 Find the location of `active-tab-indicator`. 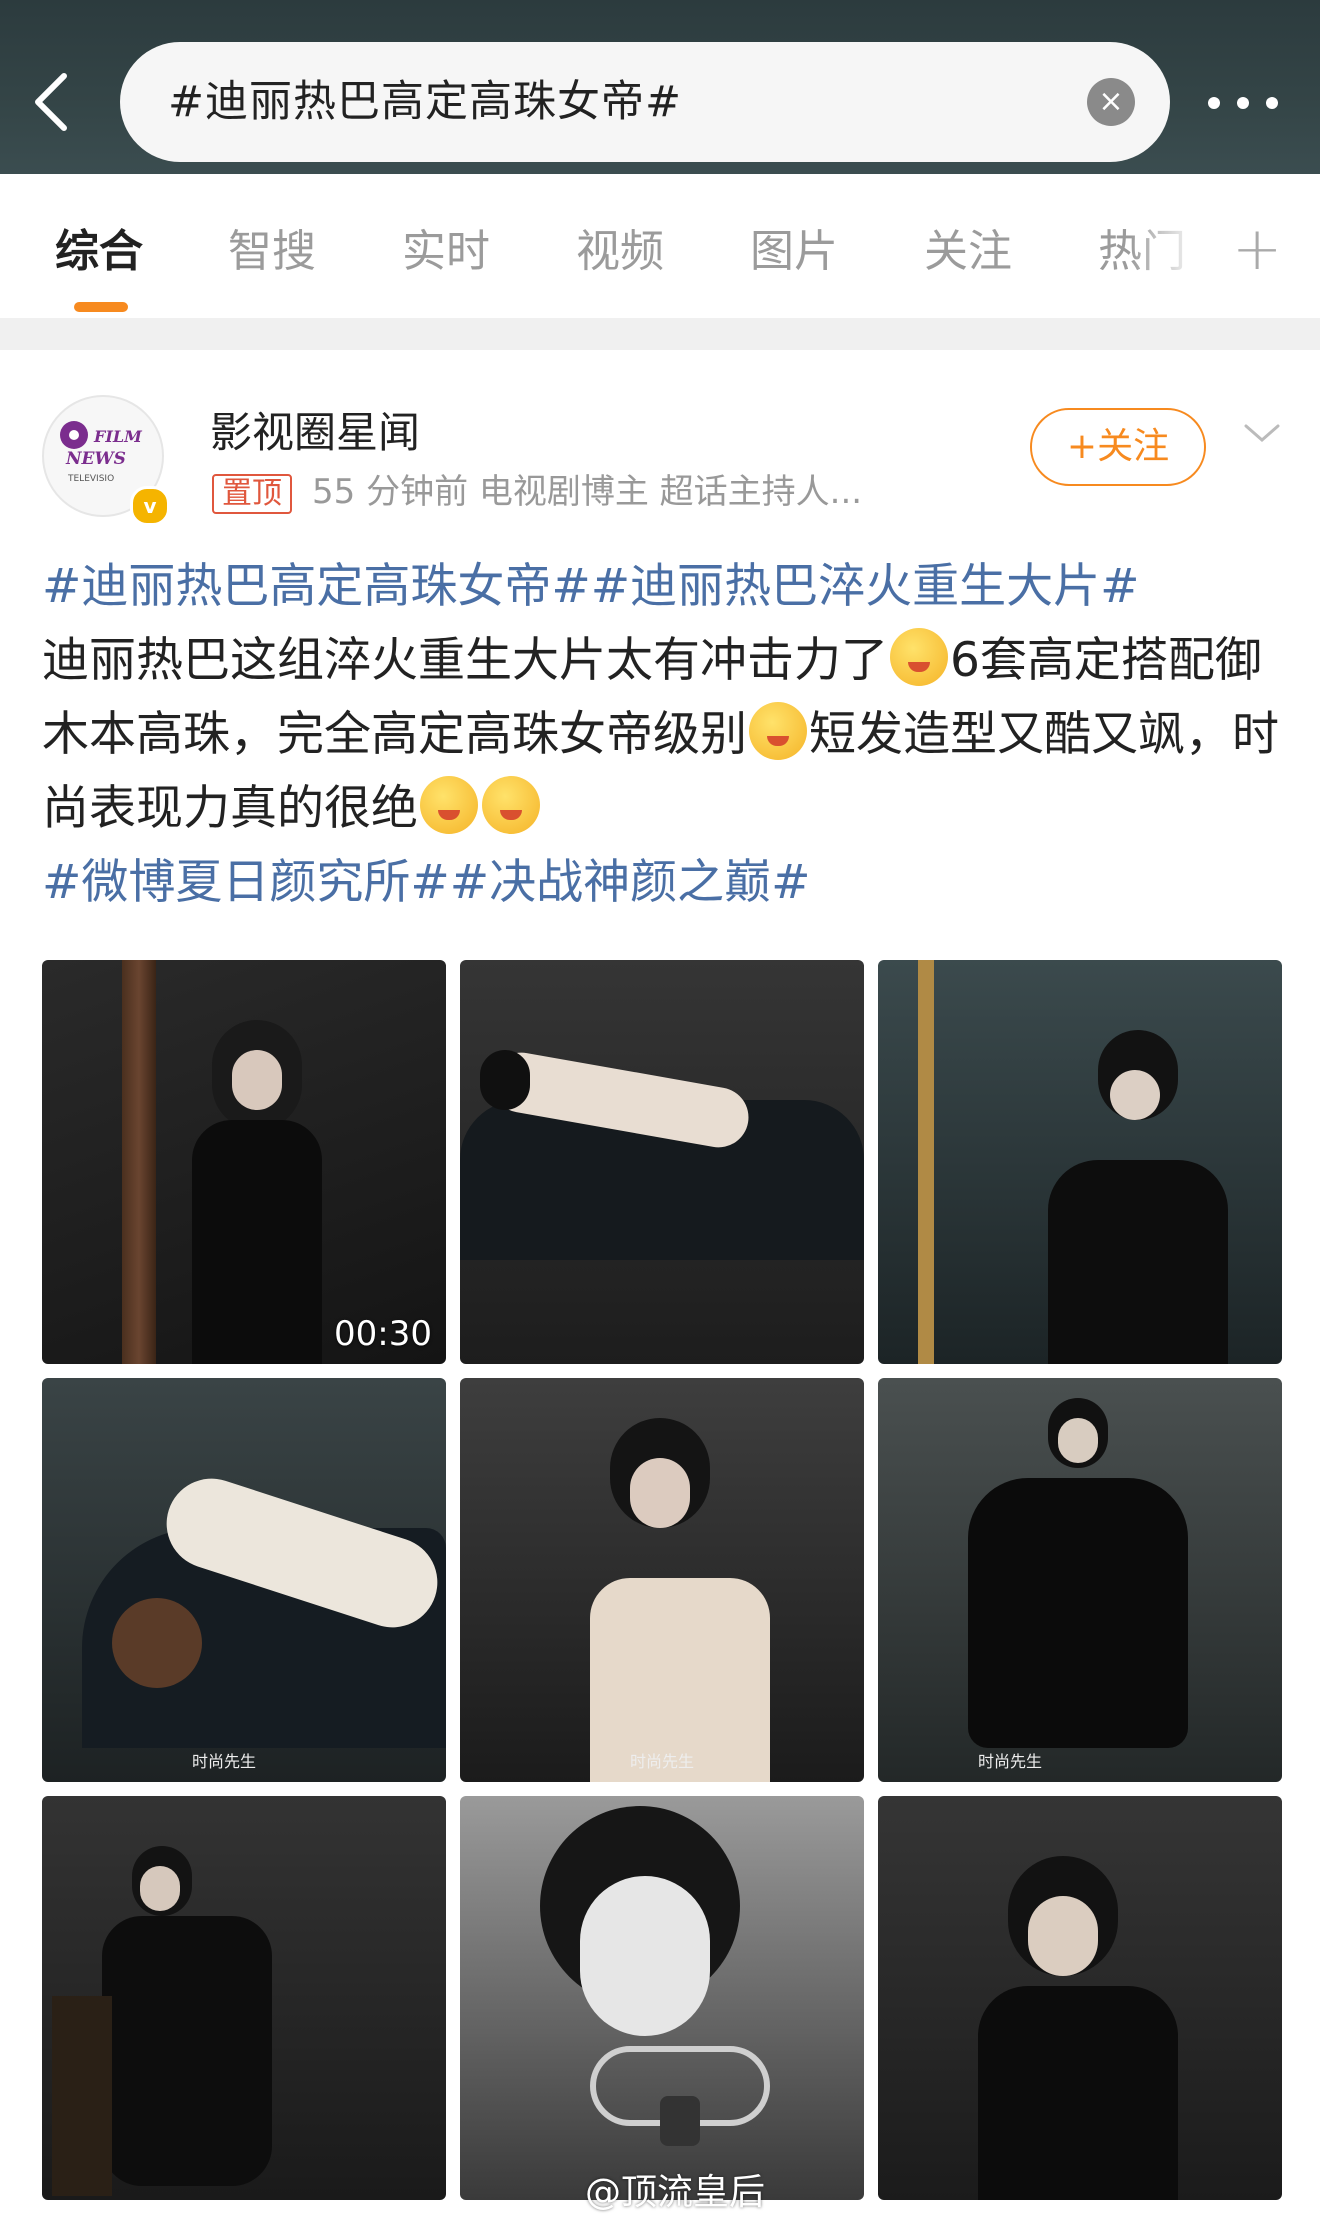

active-tab-indicator is located at coordinates (101, 307).